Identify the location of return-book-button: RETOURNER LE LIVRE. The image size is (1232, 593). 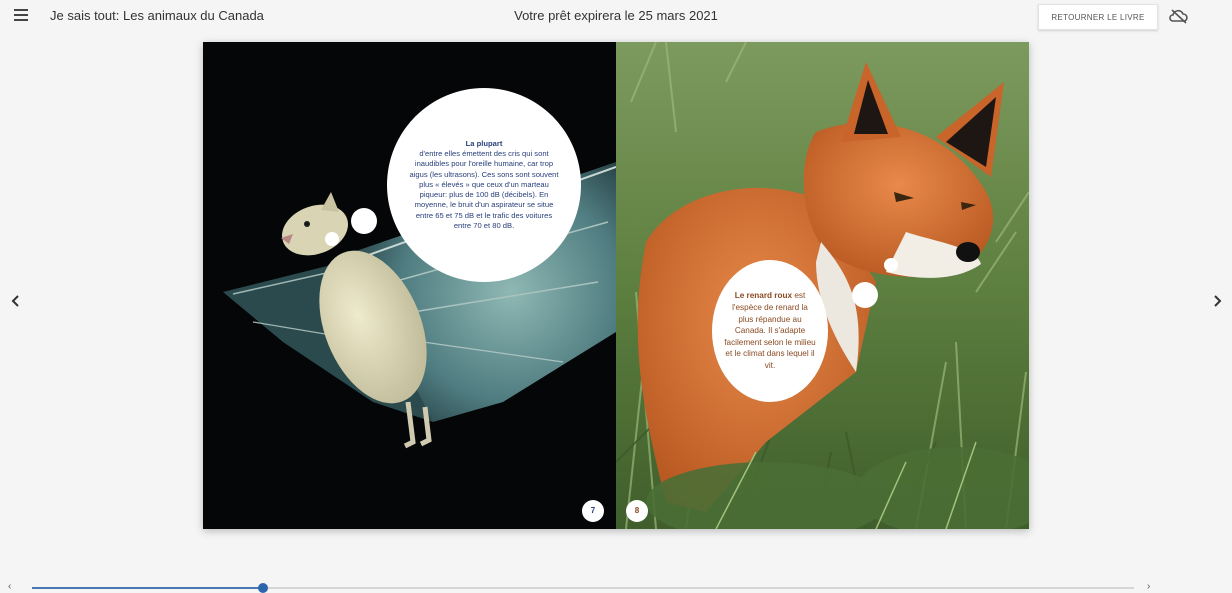
(1098, 17).